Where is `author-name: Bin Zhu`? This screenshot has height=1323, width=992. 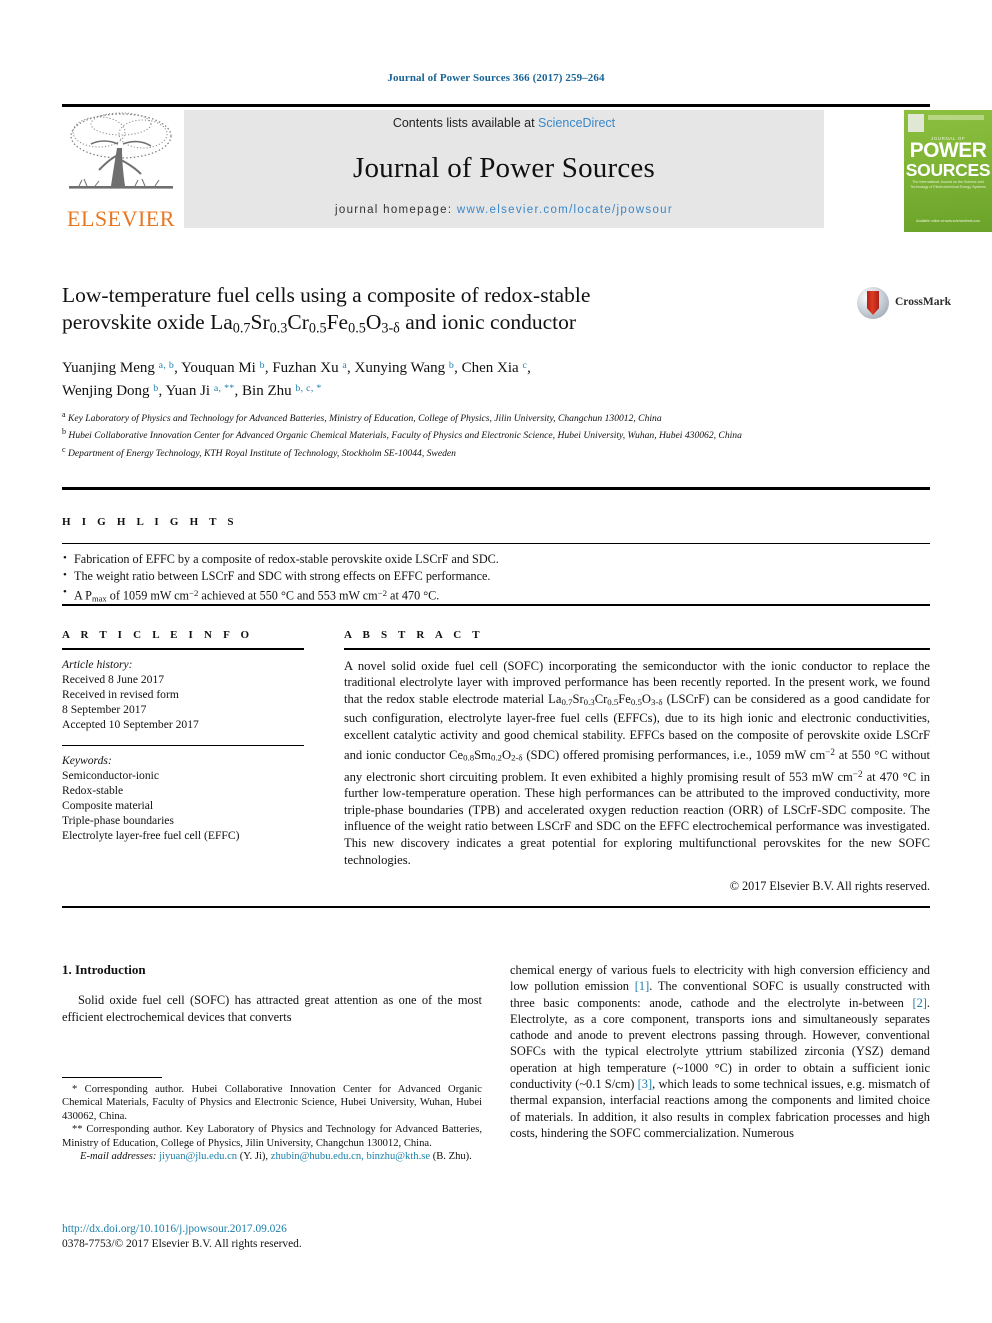
author-name: Bin Zhu is located at coordinates (269, 391).